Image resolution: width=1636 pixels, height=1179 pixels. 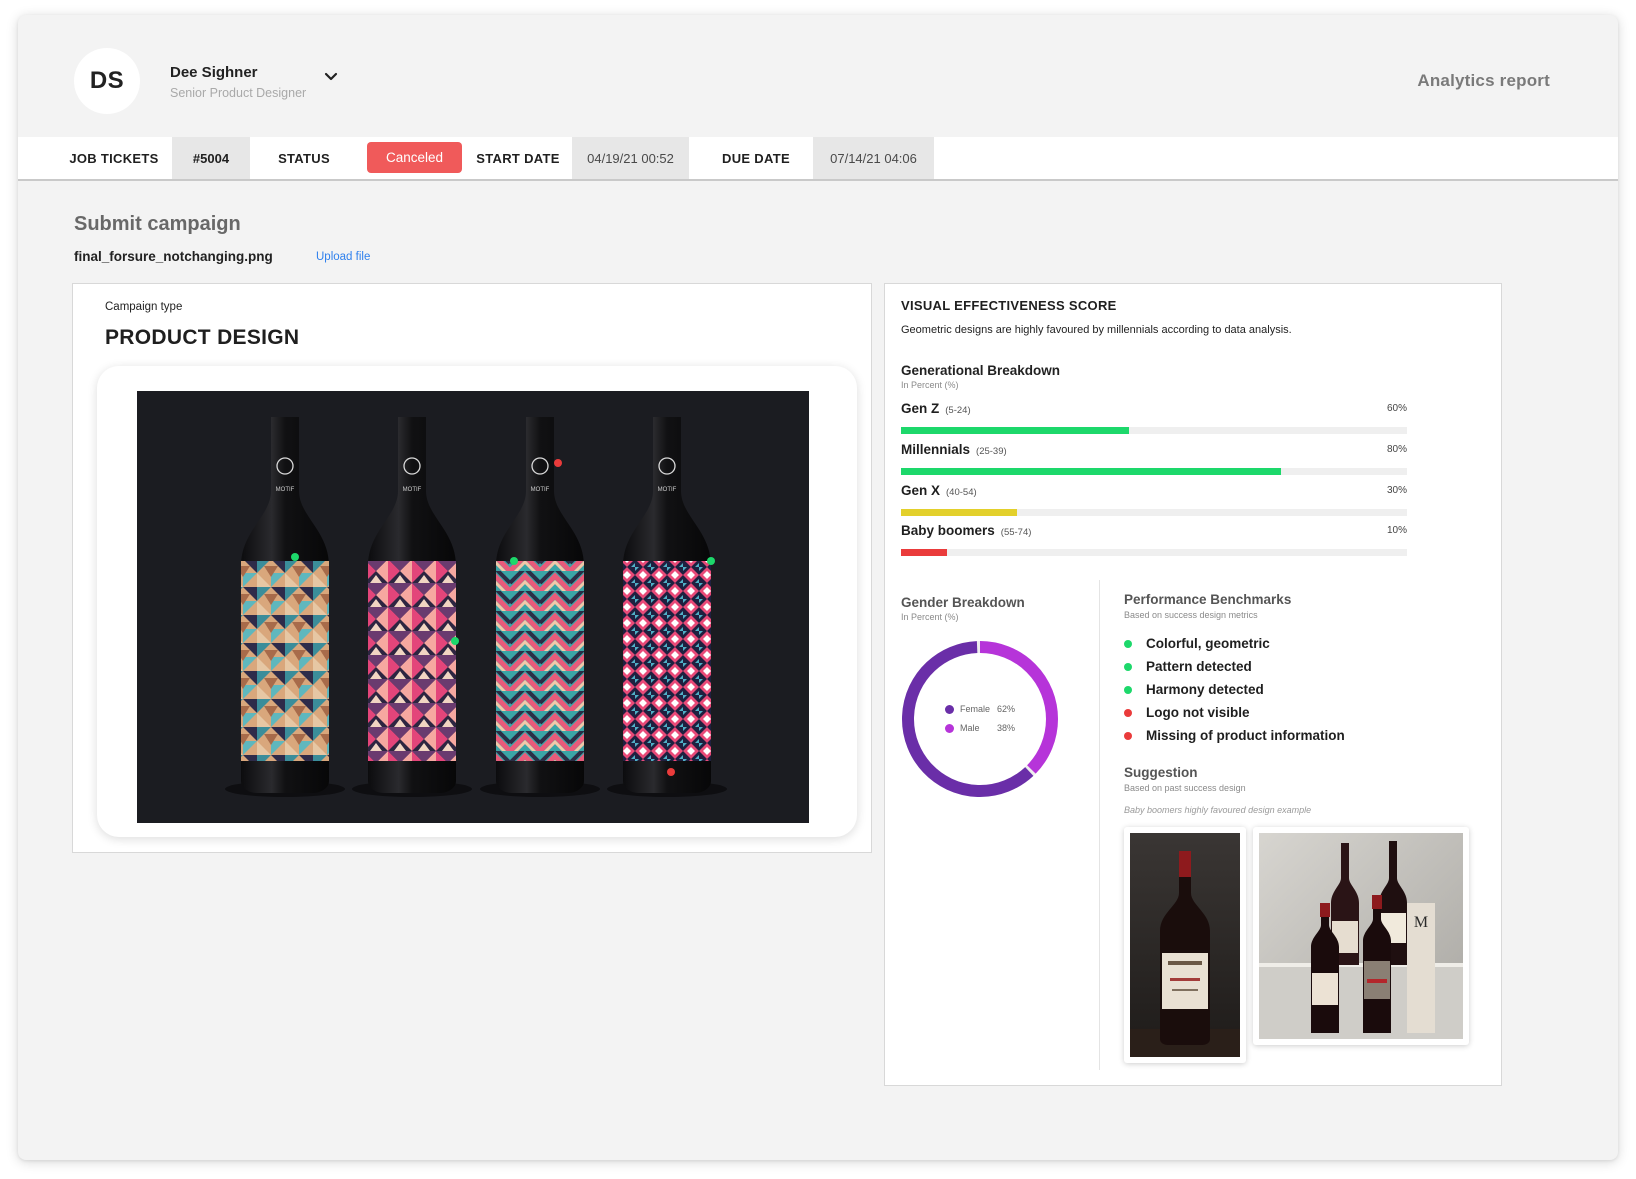 I want to click on campaign-type-label: Campaign type, so click(x=144, y=307).